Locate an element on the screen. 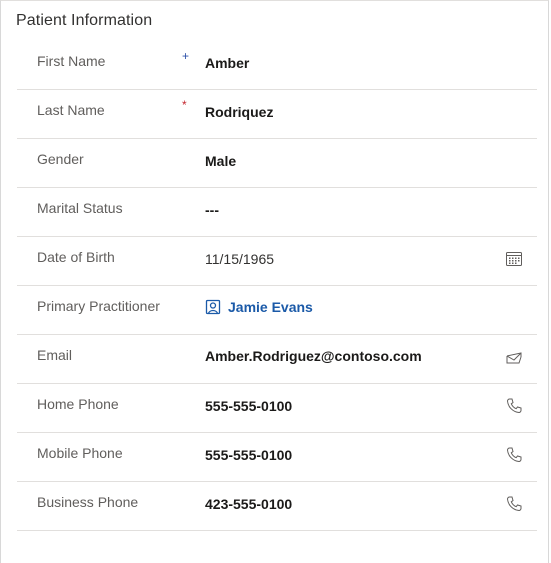 The width and height of the screenshot is (551, 563). field-label-last-name: Last Name is located at coordinates (71, 110).